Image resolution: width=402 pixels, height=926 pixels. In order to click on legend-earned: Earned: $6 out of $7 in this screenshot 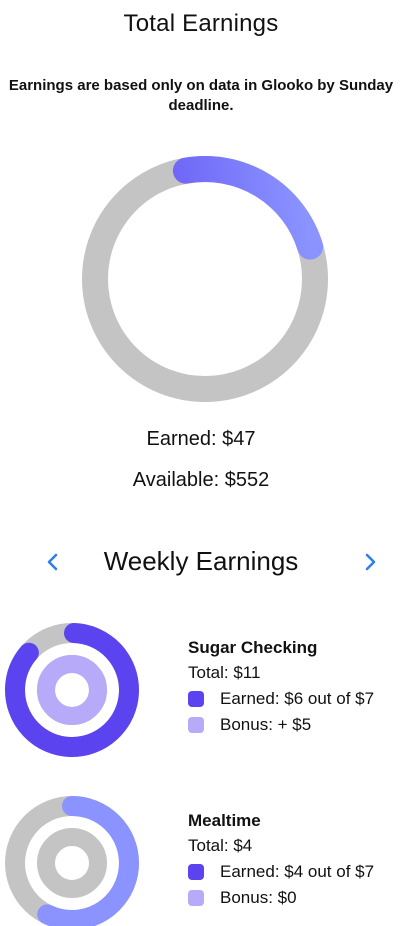, I will do `click(294, 699)`.